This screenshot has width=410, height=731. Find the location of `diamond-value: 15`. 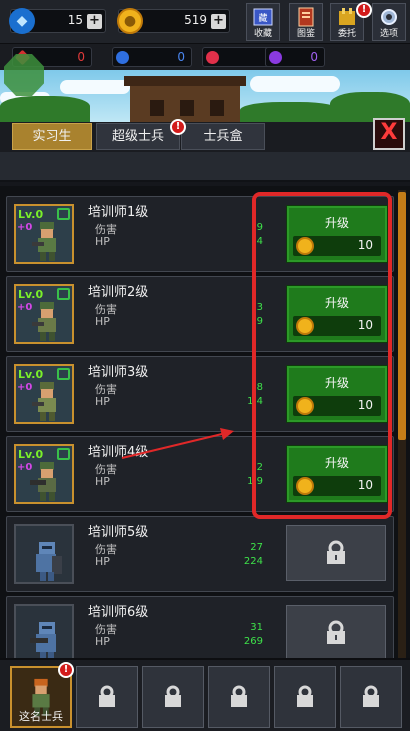

diamond-value: 15 is located at coordinates (75, 20).